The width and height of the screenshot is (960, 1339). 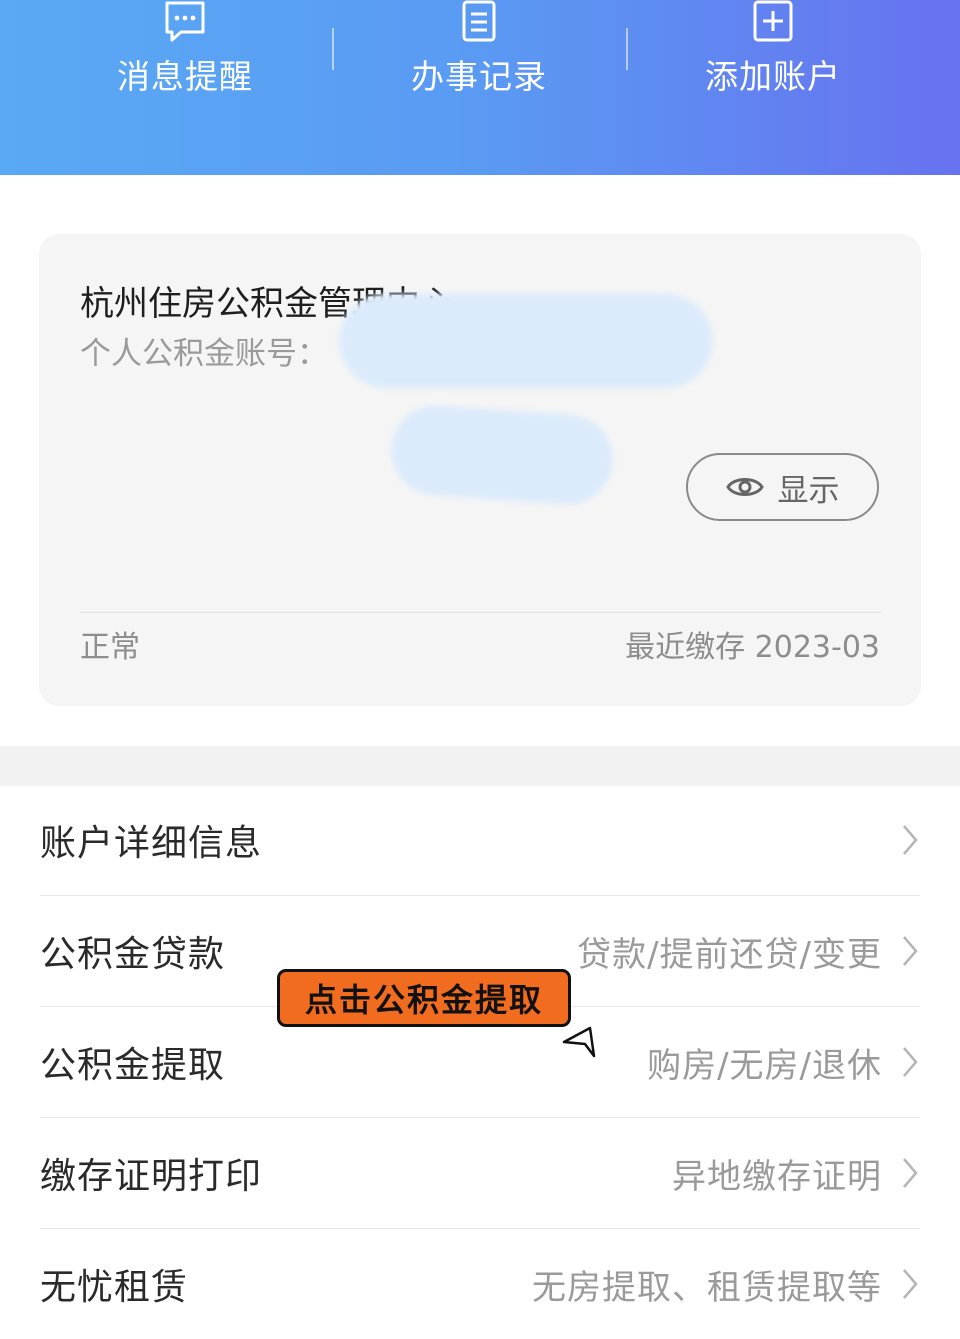 I want to click on service-records-button: 办事记录, so click(x=479, y=49).